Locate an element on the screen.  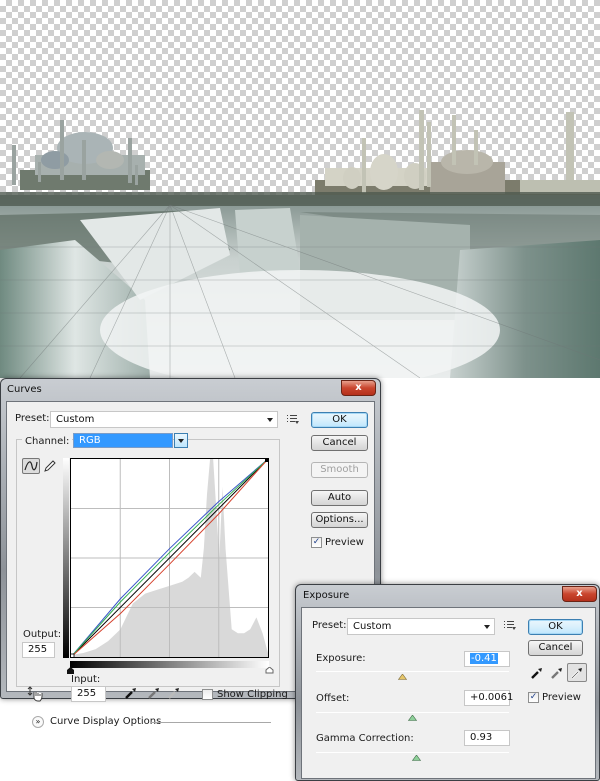
curves-graph is located at coordinates (169, 558).